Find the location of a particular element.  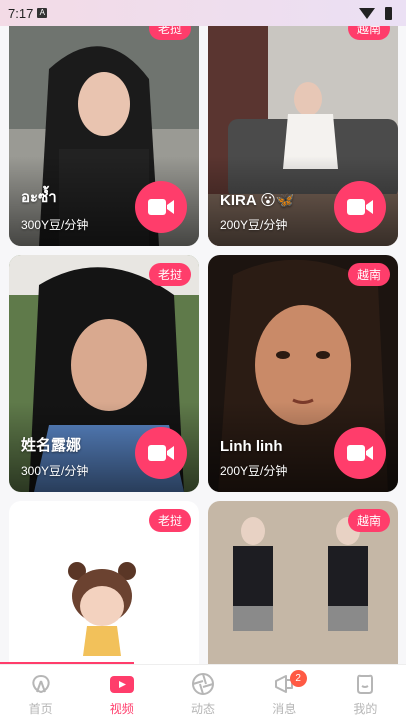

home-icon is located at coordinates (41, 684).